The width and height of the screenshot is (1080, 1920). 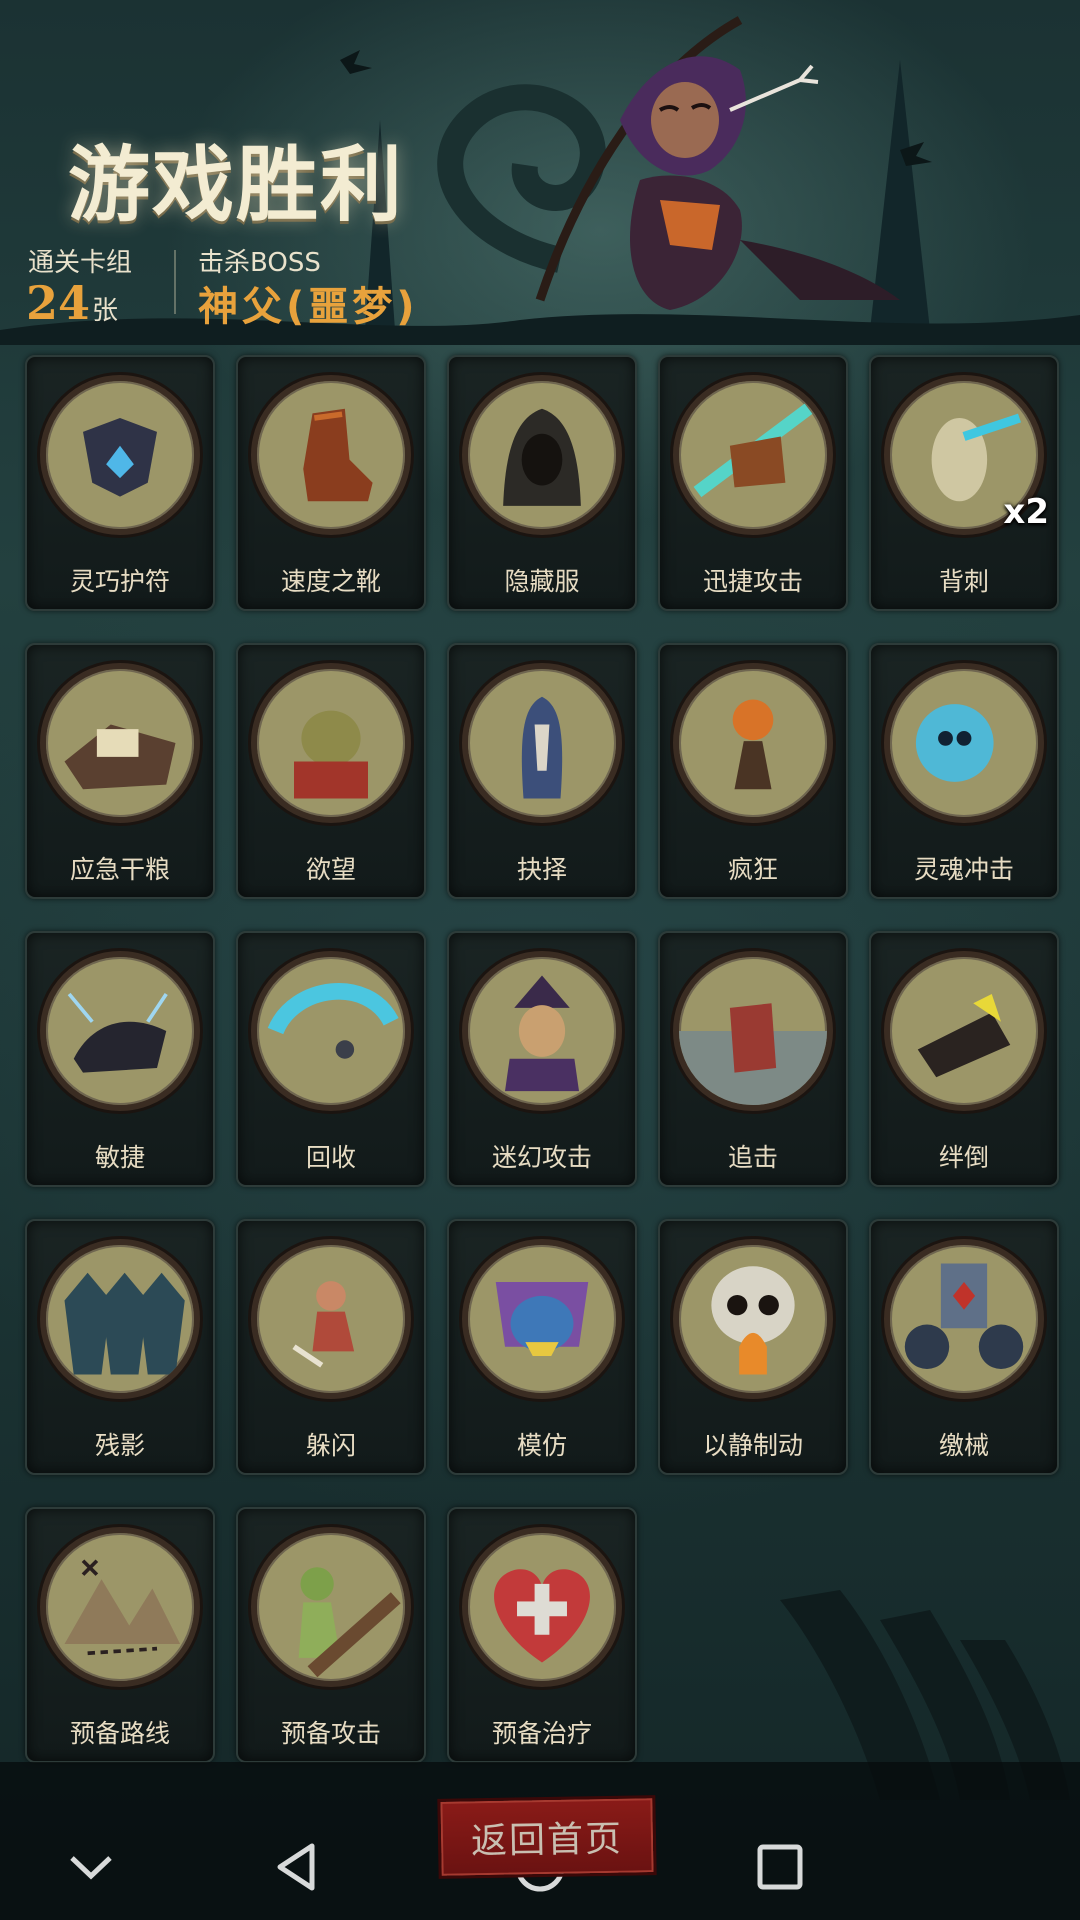 I want to click on skill-card: 模仿, so click(x=542, y=1347).